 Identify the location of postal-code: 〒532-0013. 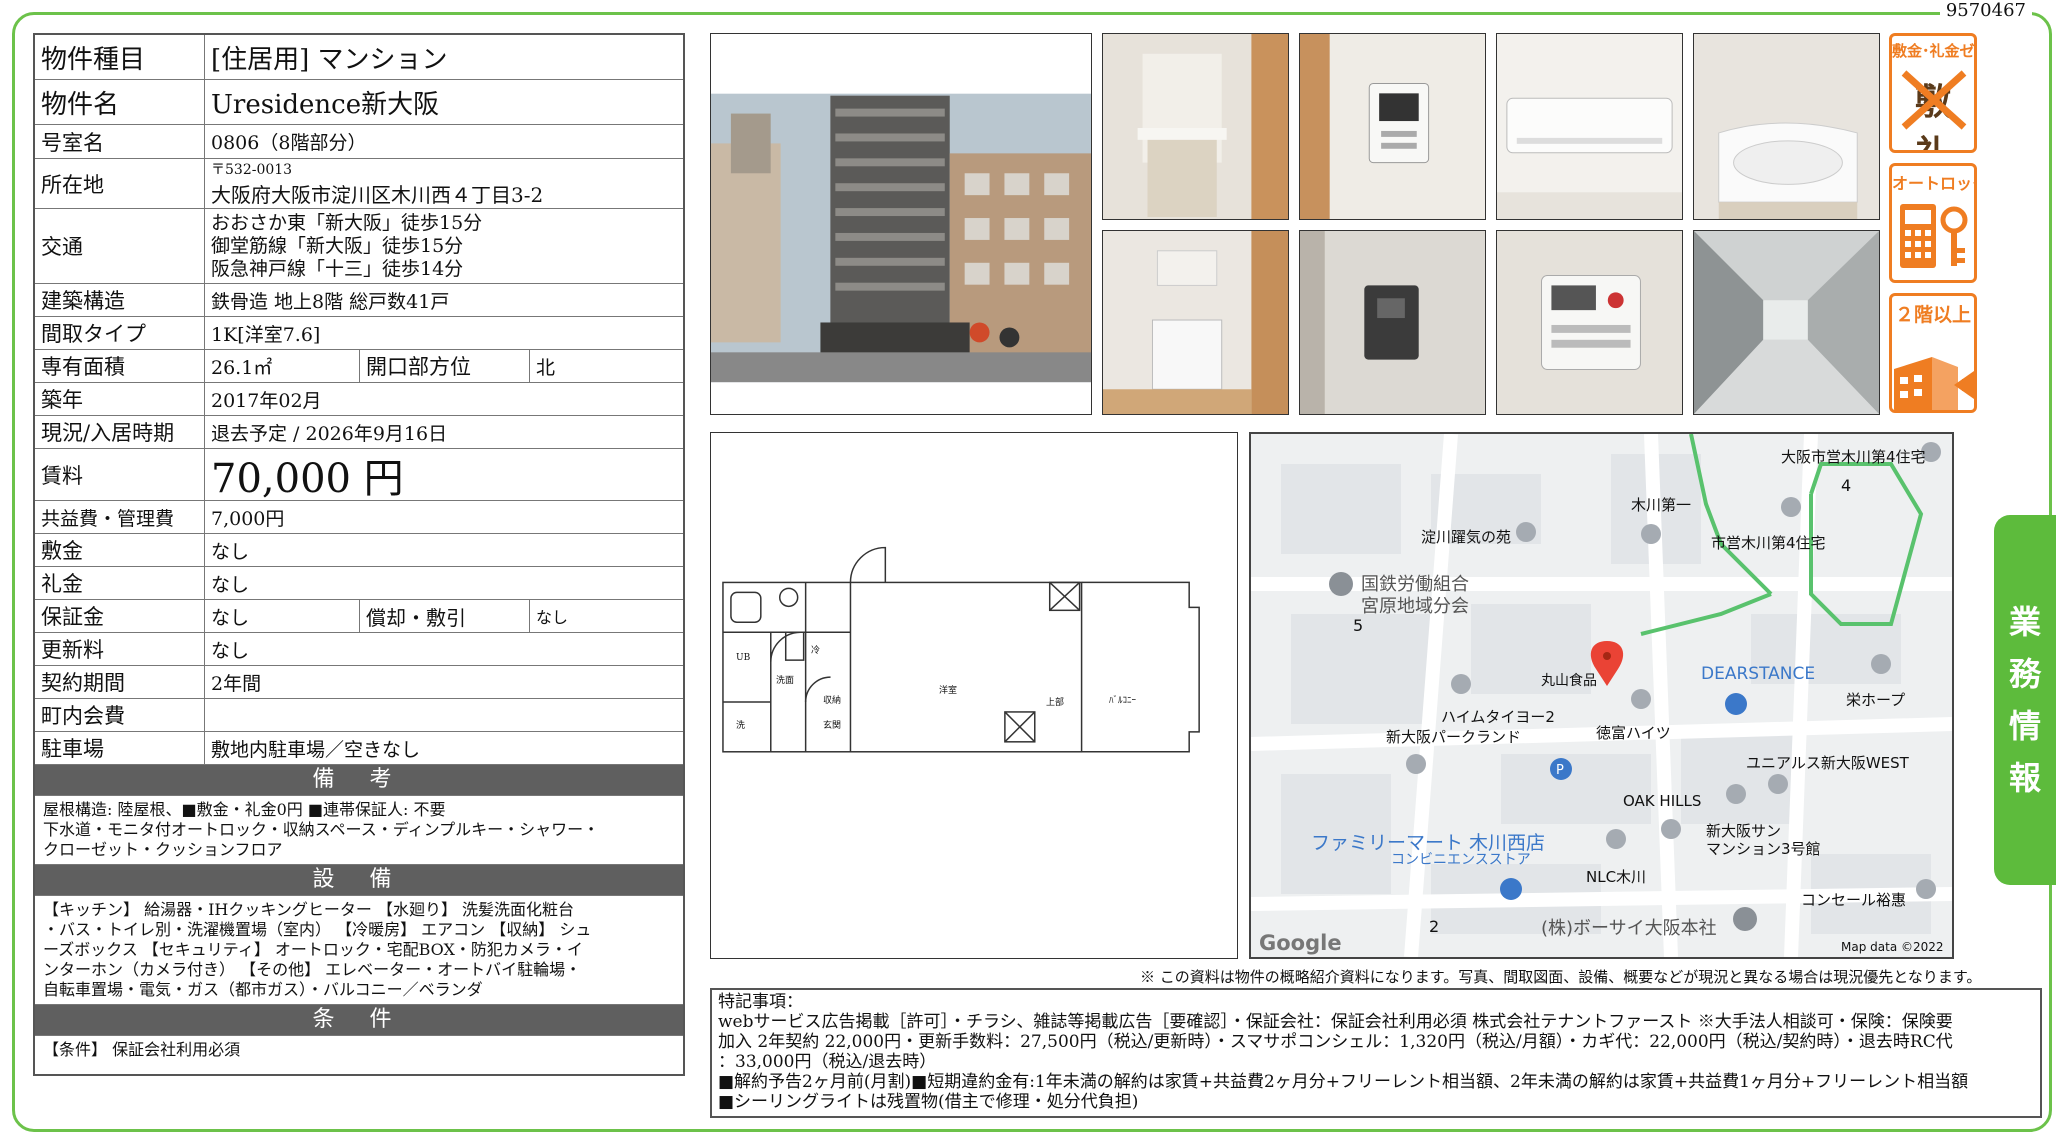
(252, 170).